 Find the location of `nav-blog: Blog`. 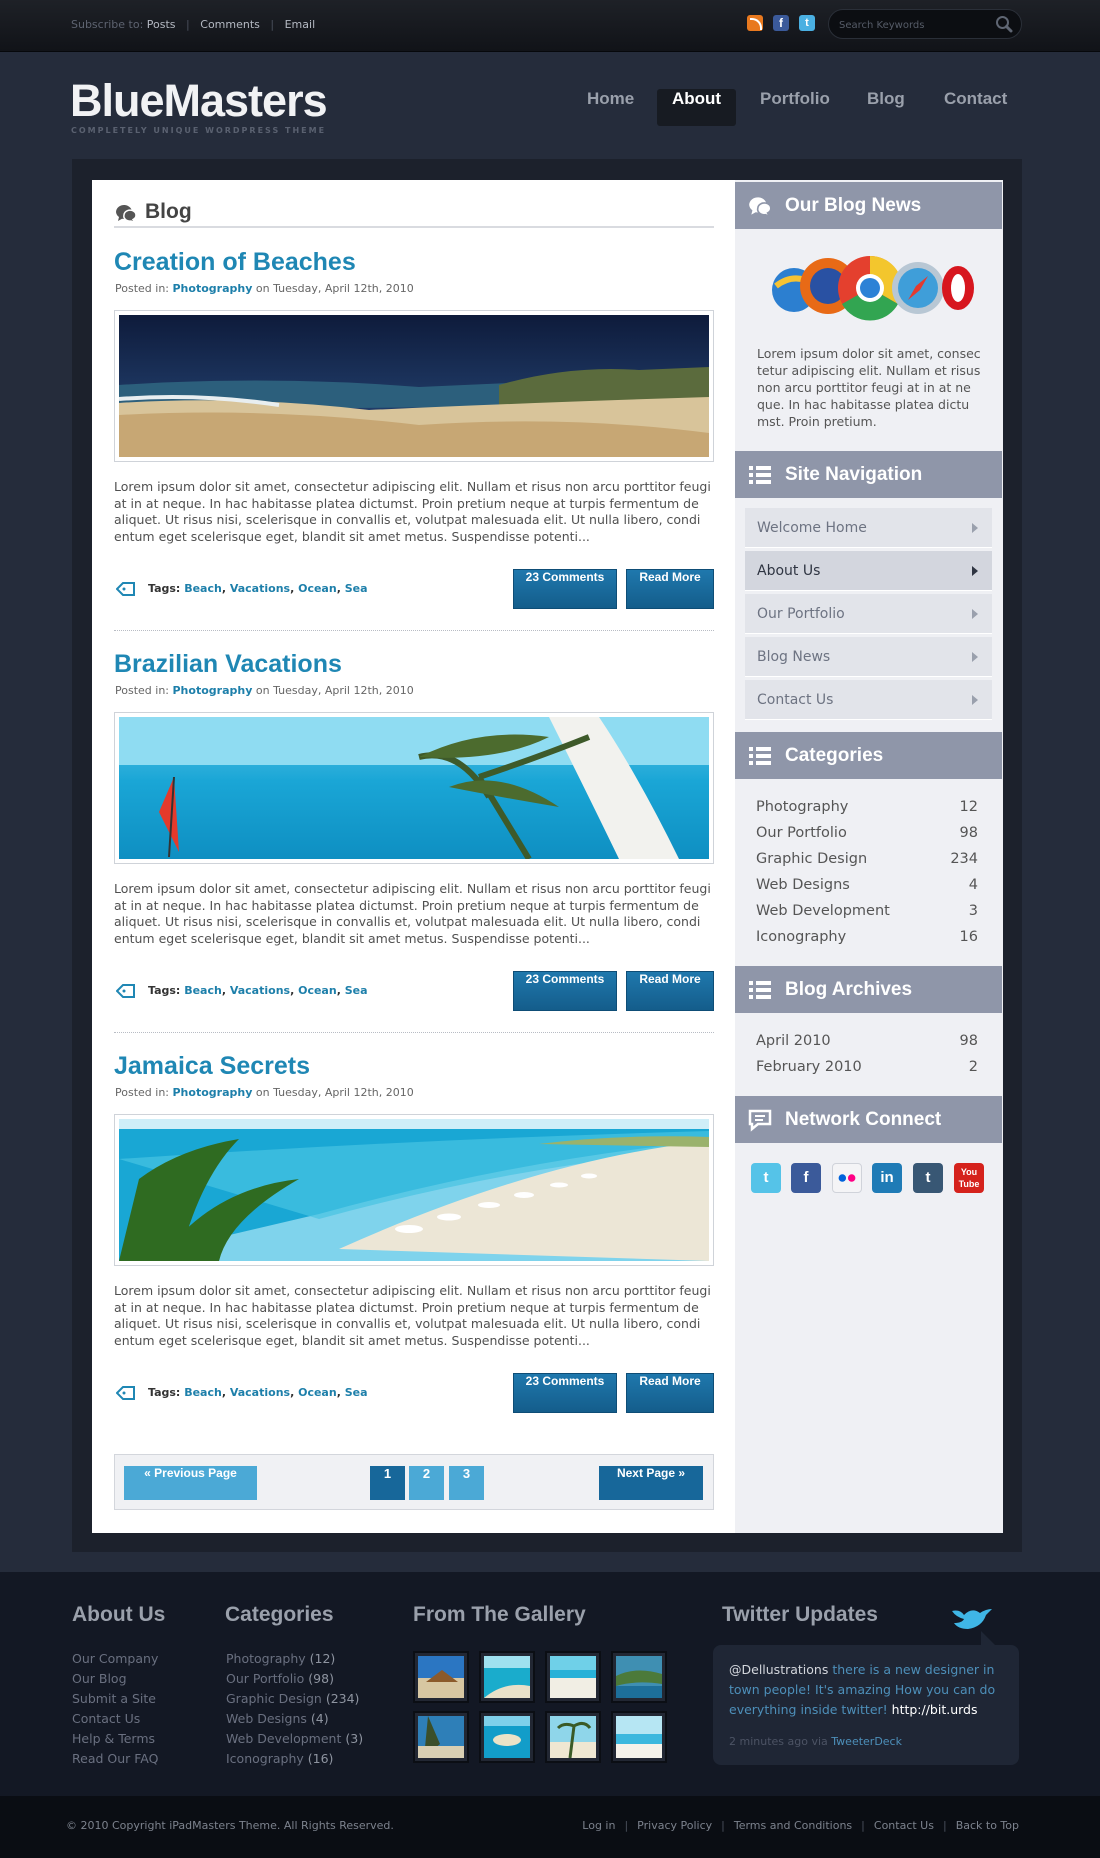

nav-blog: Blog is located at coordinates (886, 107).